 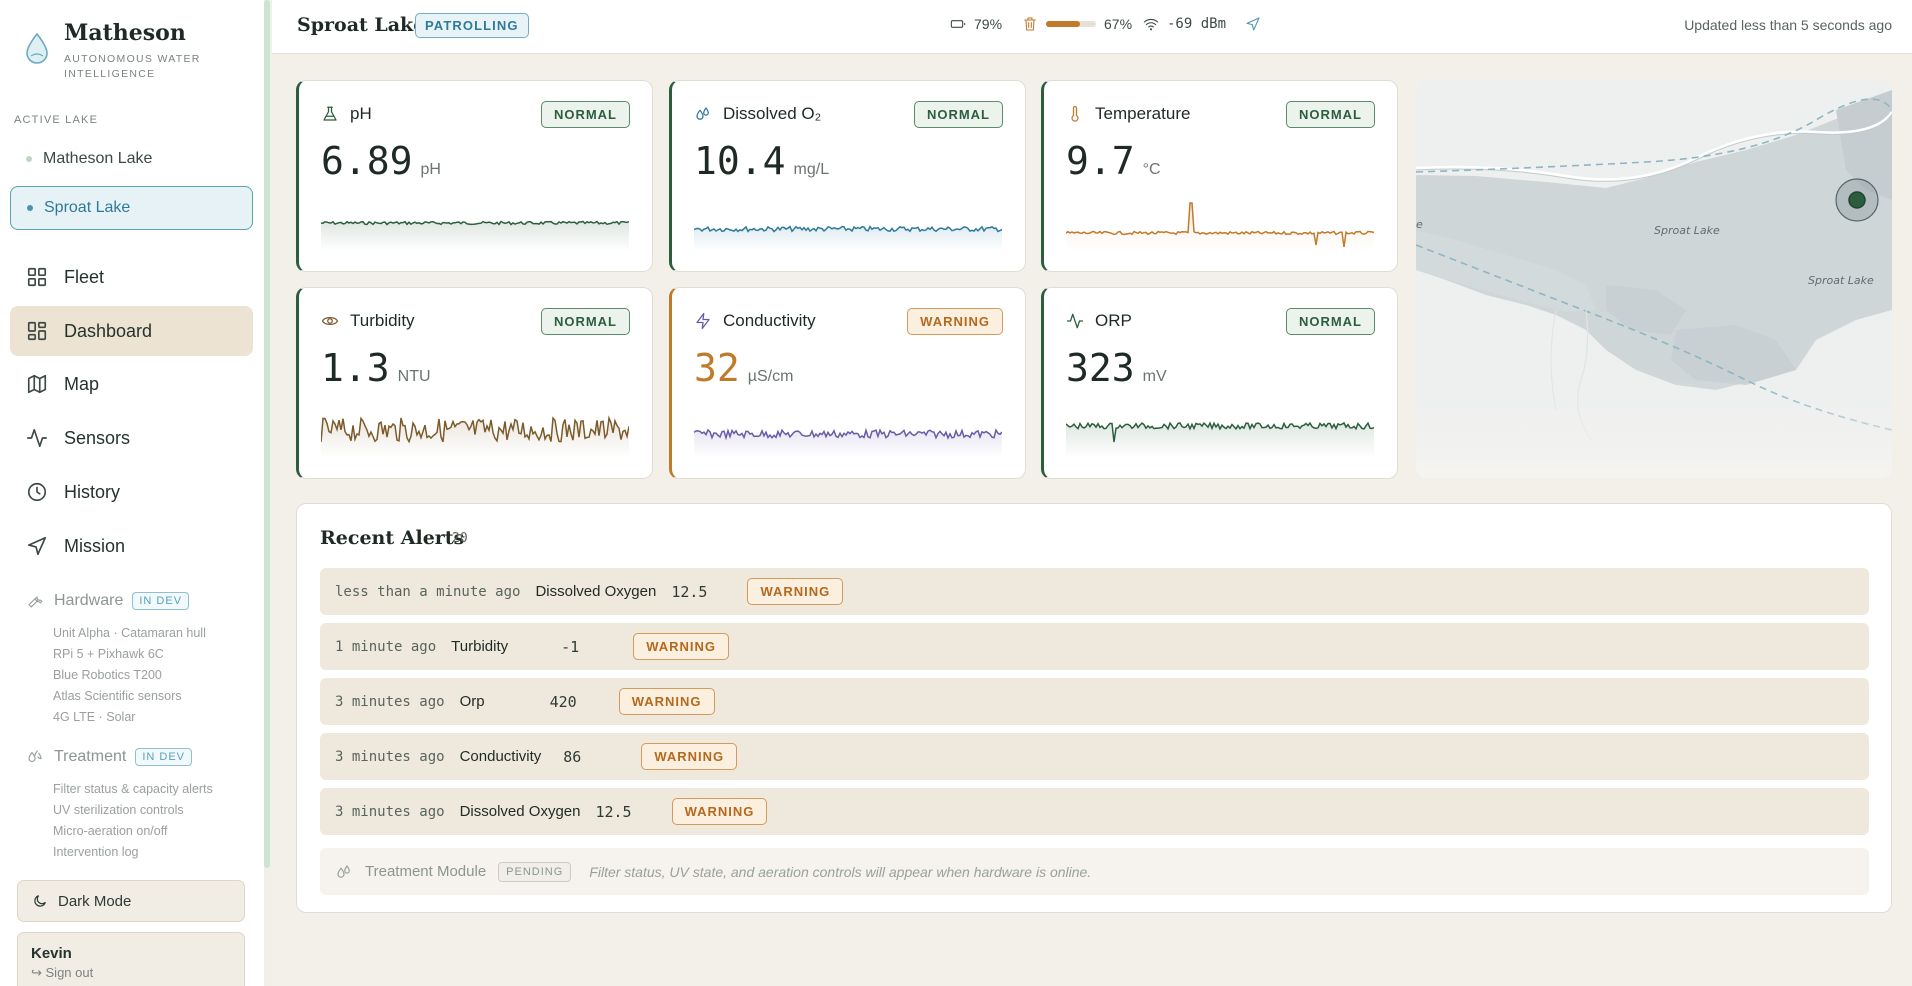 I want to click on card-header: Temperature, so click(x=1128, y=114).